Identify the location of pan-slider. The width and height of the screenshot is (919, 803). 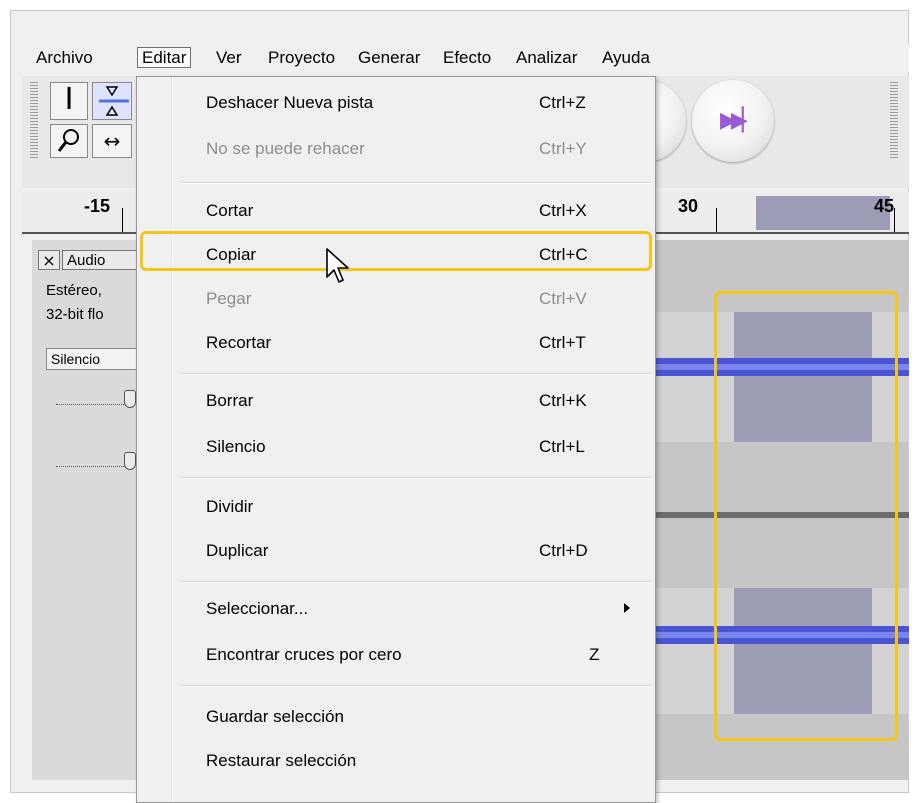
(96, 461).